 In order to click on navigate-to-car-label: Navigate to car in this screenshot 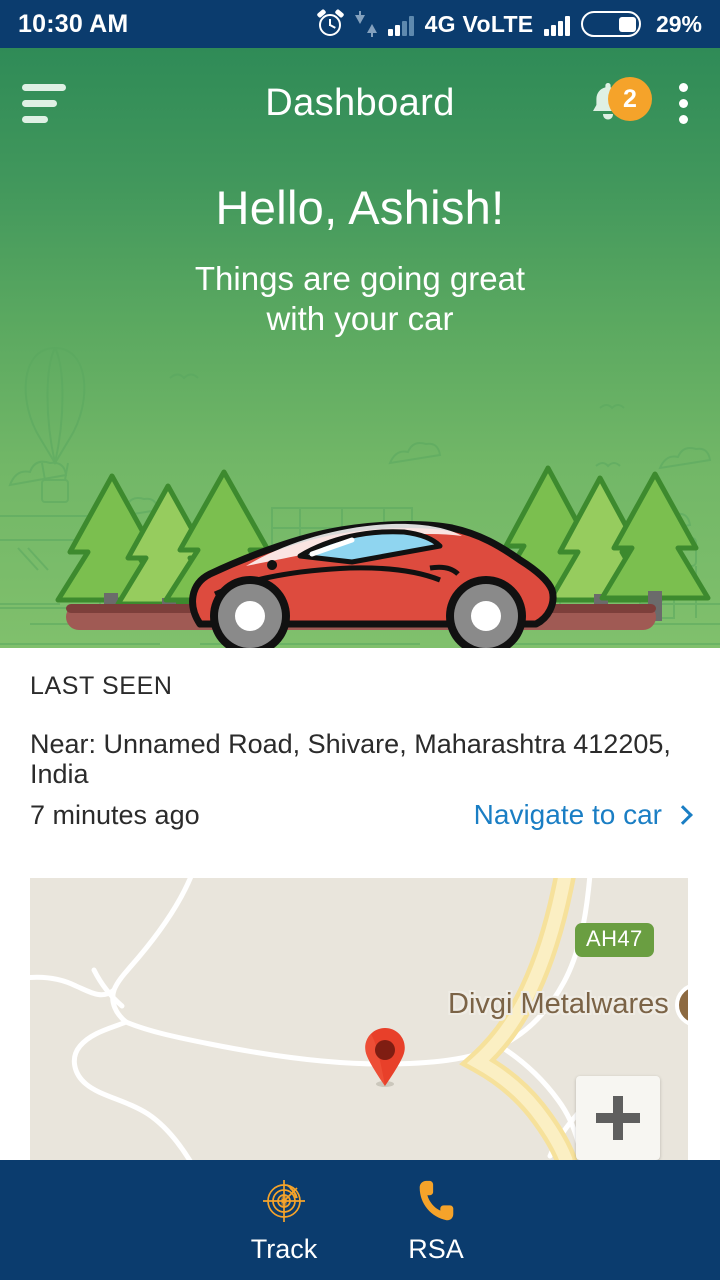, I will do `click(567, 815)`.